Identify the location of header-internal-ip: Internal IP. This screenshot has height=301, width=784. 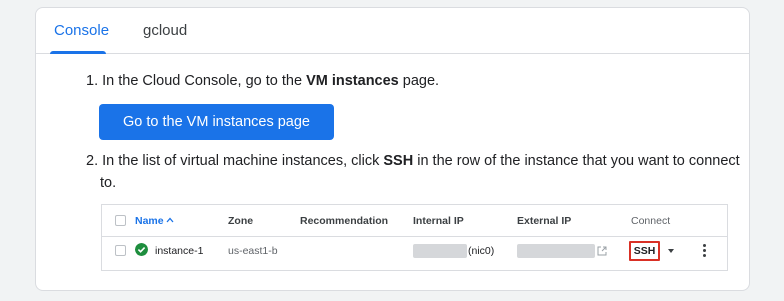
(438, 221).